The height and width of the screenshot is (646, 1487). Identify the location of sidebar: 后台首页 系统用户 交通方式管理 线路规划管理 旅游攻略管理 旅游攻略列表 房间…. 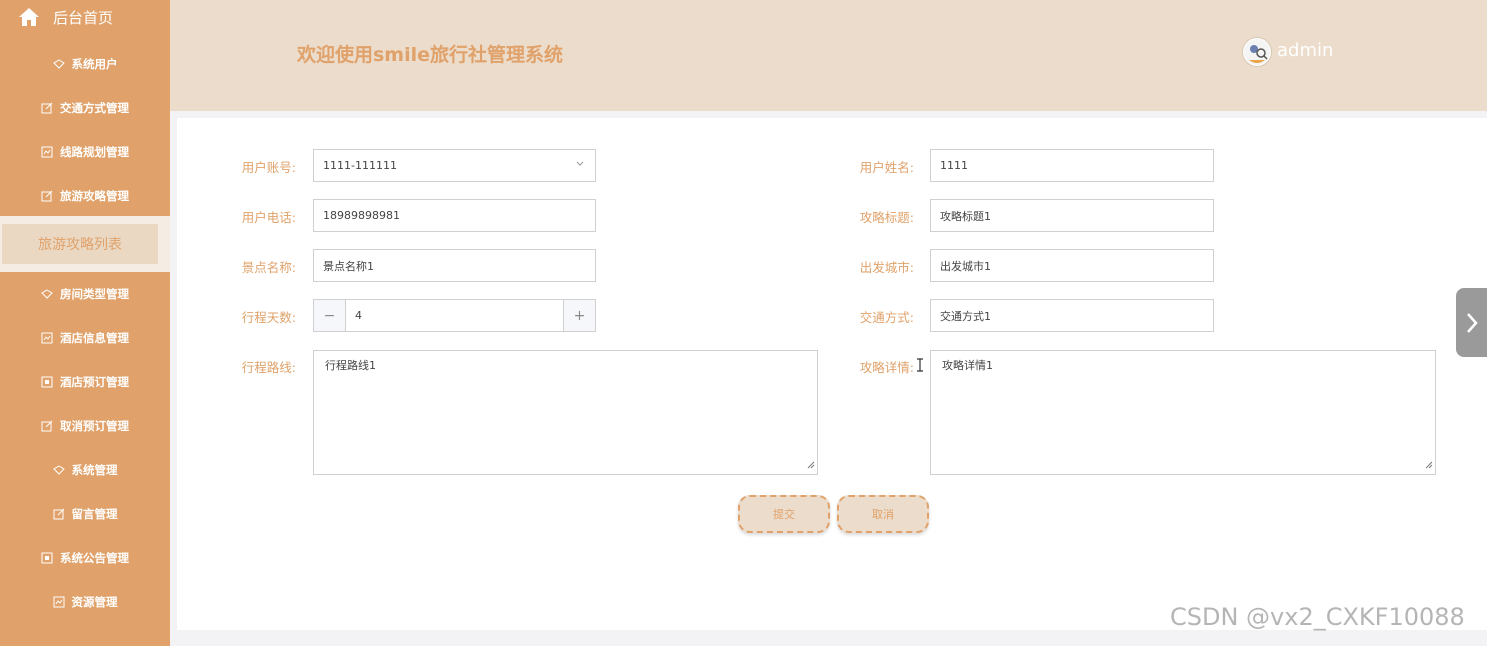
(85, 323).